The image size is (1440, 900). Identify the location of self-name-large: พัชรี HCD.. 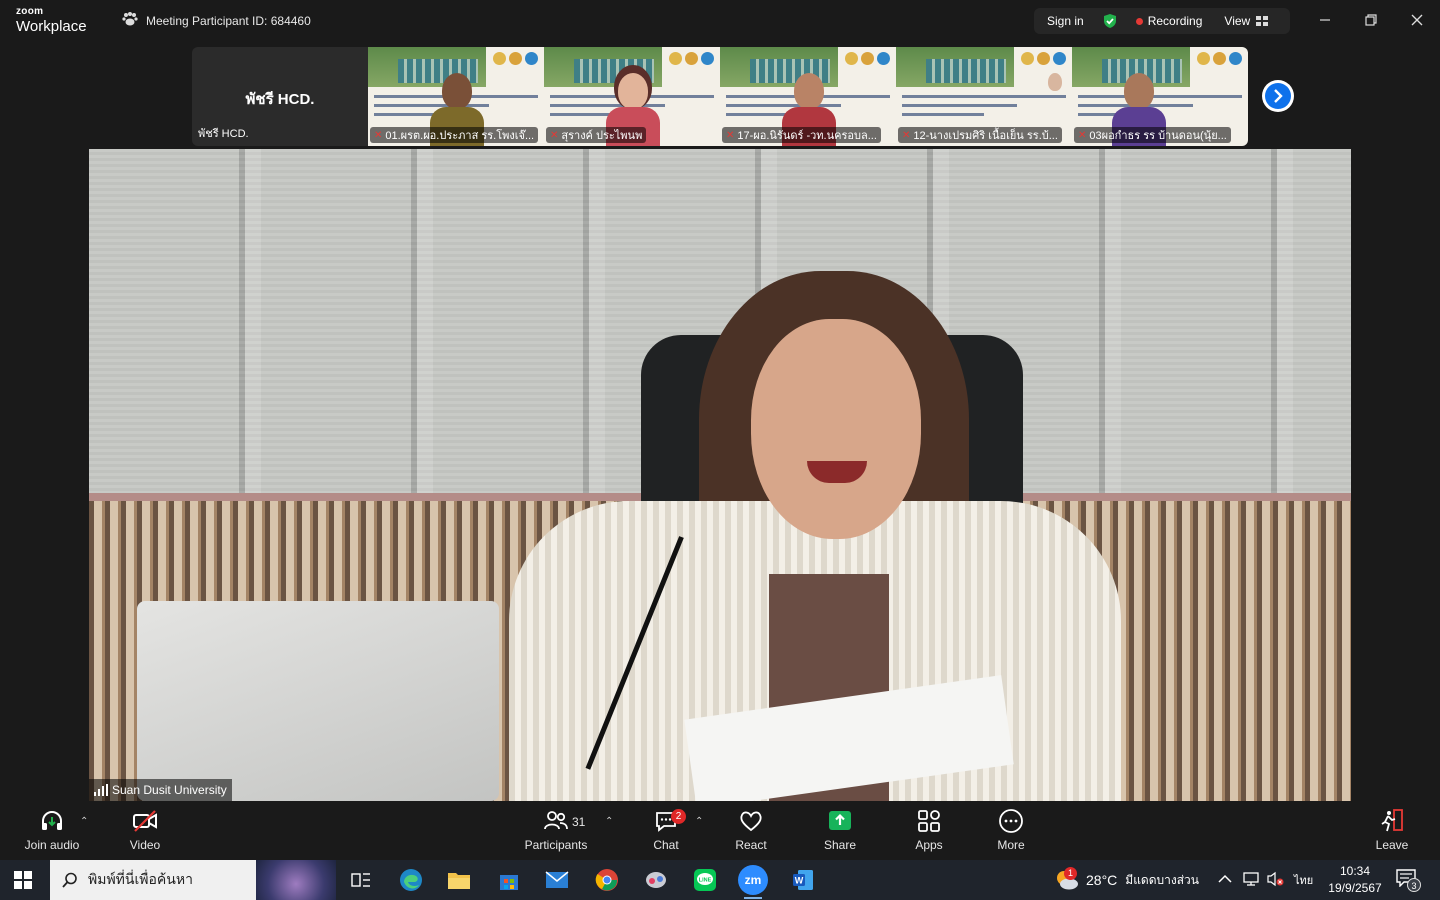
(280, 99).